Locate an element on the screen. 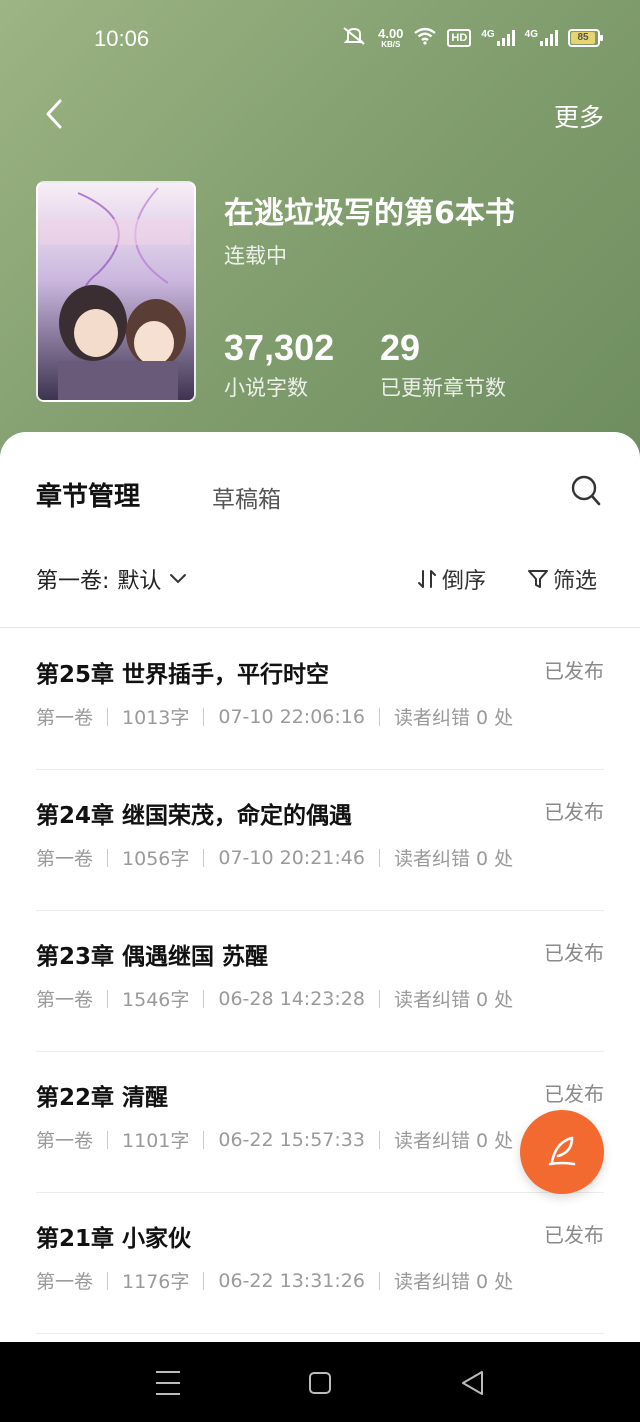  book-cover is located at coordinates (116, 291).